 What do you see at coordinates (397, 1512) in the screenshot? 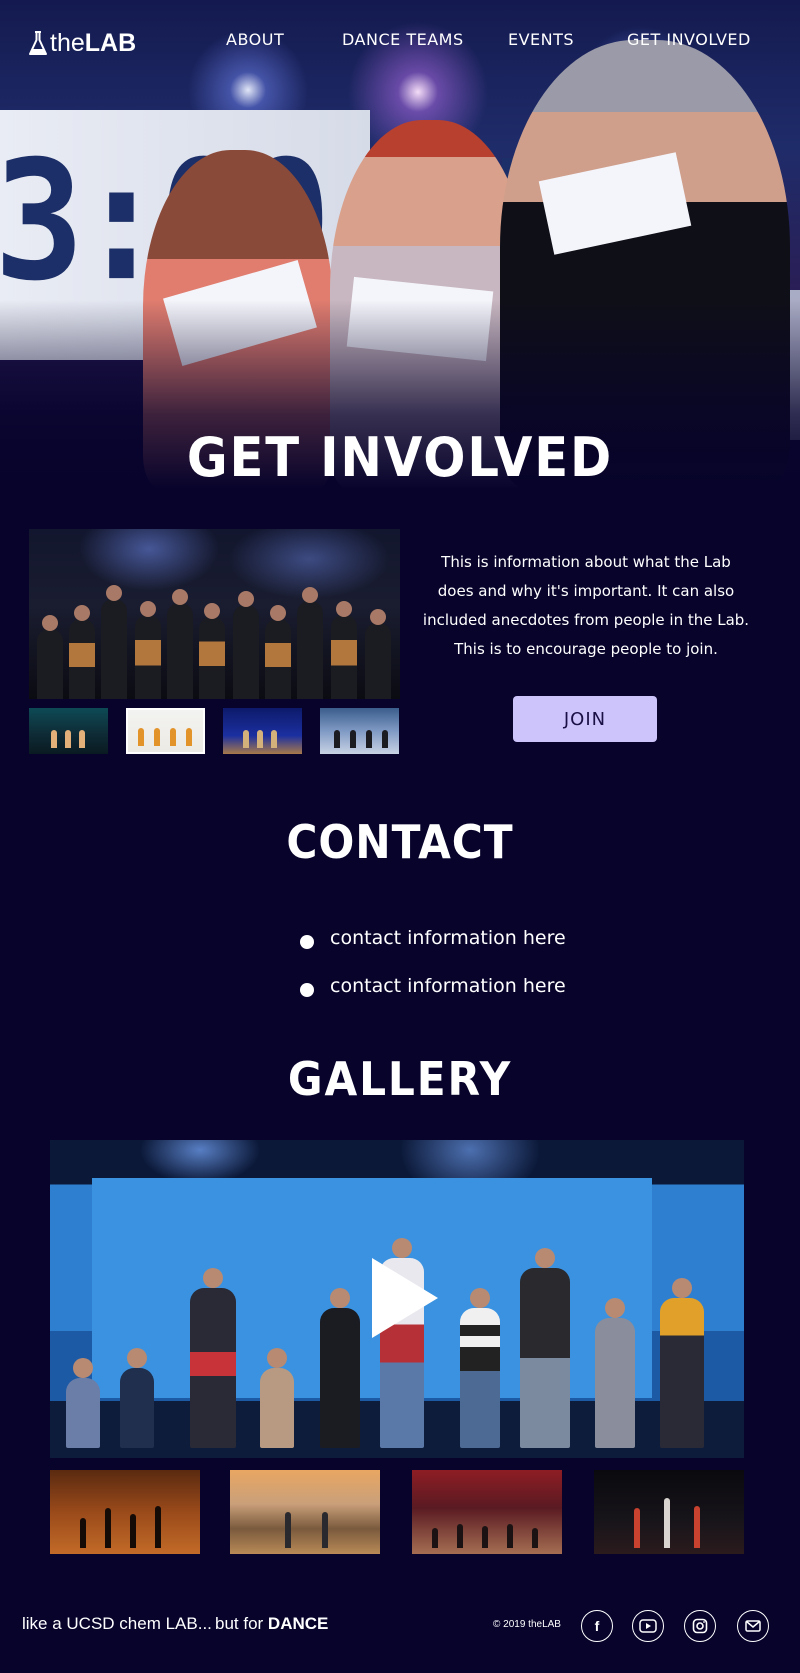
I see `gallery-thumbnail-strip` at bounding box center [397, 1512].